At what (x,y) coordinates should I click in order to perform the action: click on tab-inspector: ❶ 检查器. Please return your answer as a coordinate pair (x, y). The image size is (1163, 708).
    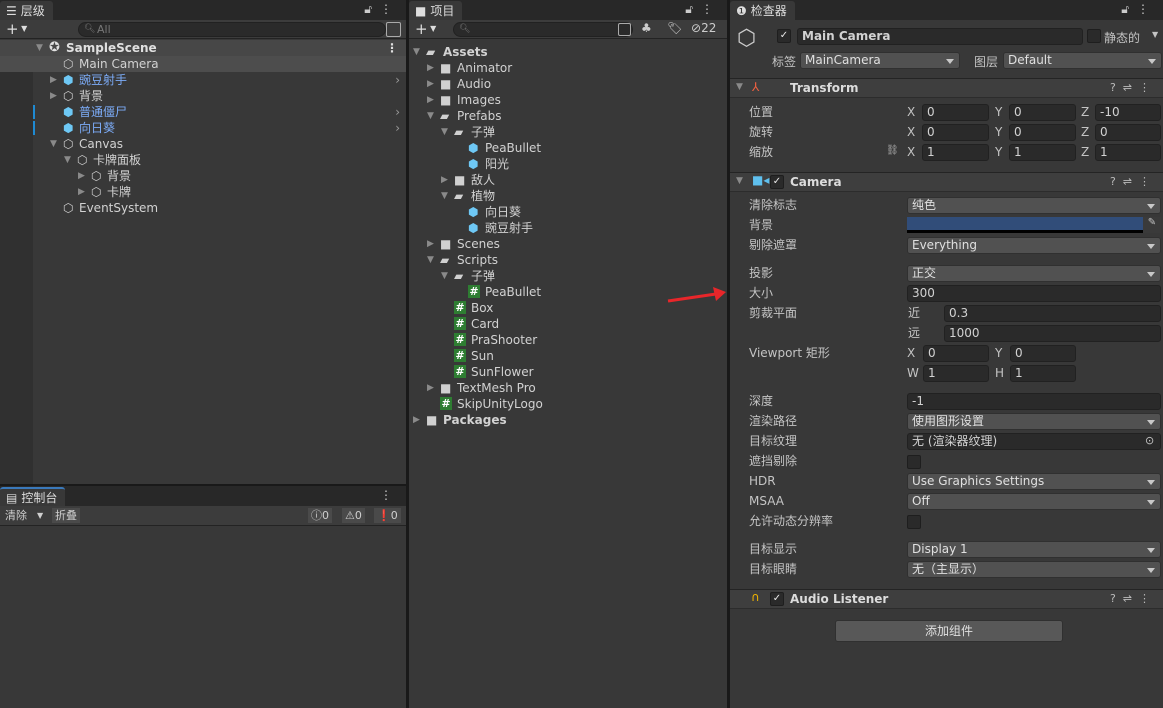
    Looking at the image, I should click on (762, 10).